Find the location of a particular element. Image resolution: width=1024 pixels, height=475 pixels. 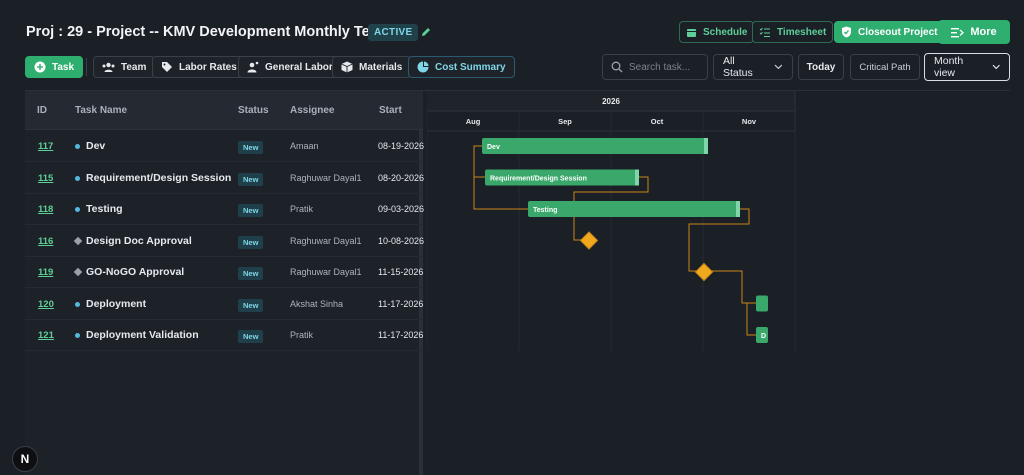

materials-button: Materials is located at coordinates (372, 67).